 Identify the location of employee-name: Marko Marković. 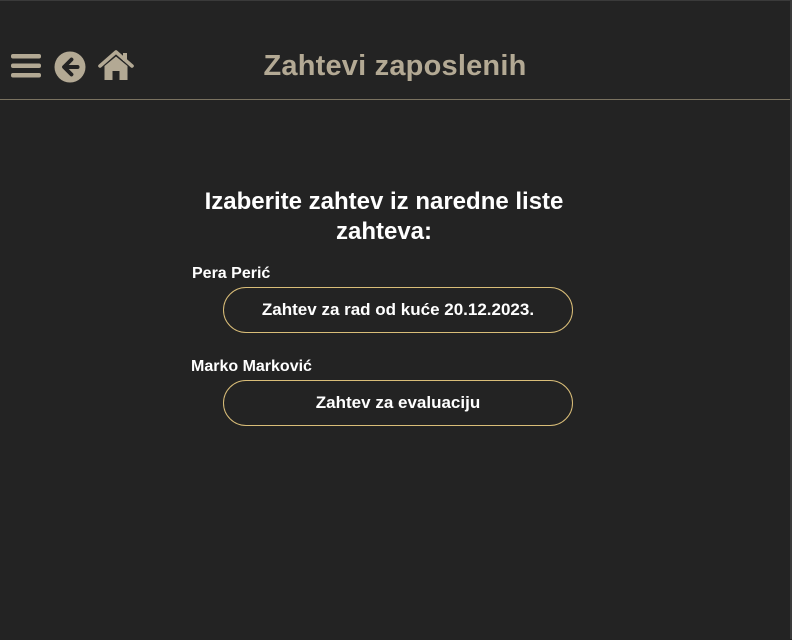
(251, 366).